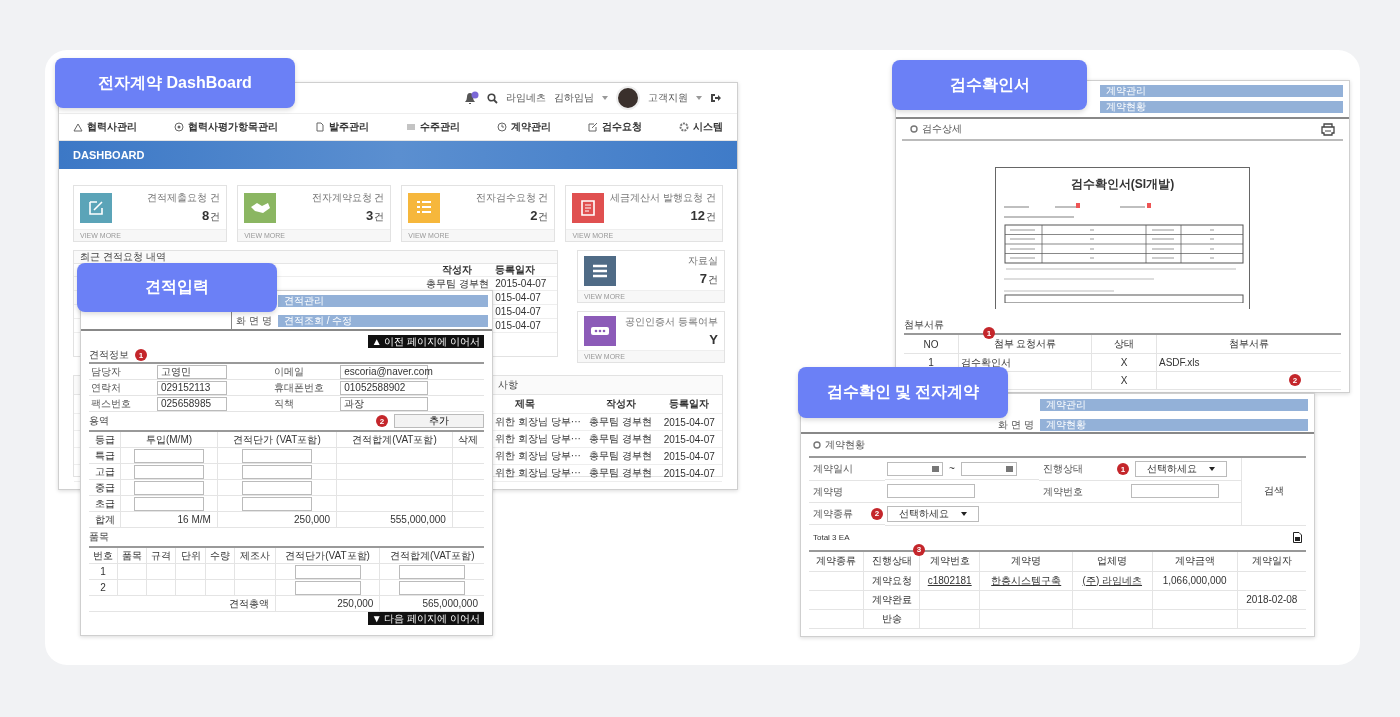 This screenshot has height=717, width=1400. What do you see at coordinates (615, 127) in the screenshot?
I see `nav-item: 검수요청` at bounding box center [615, 127].